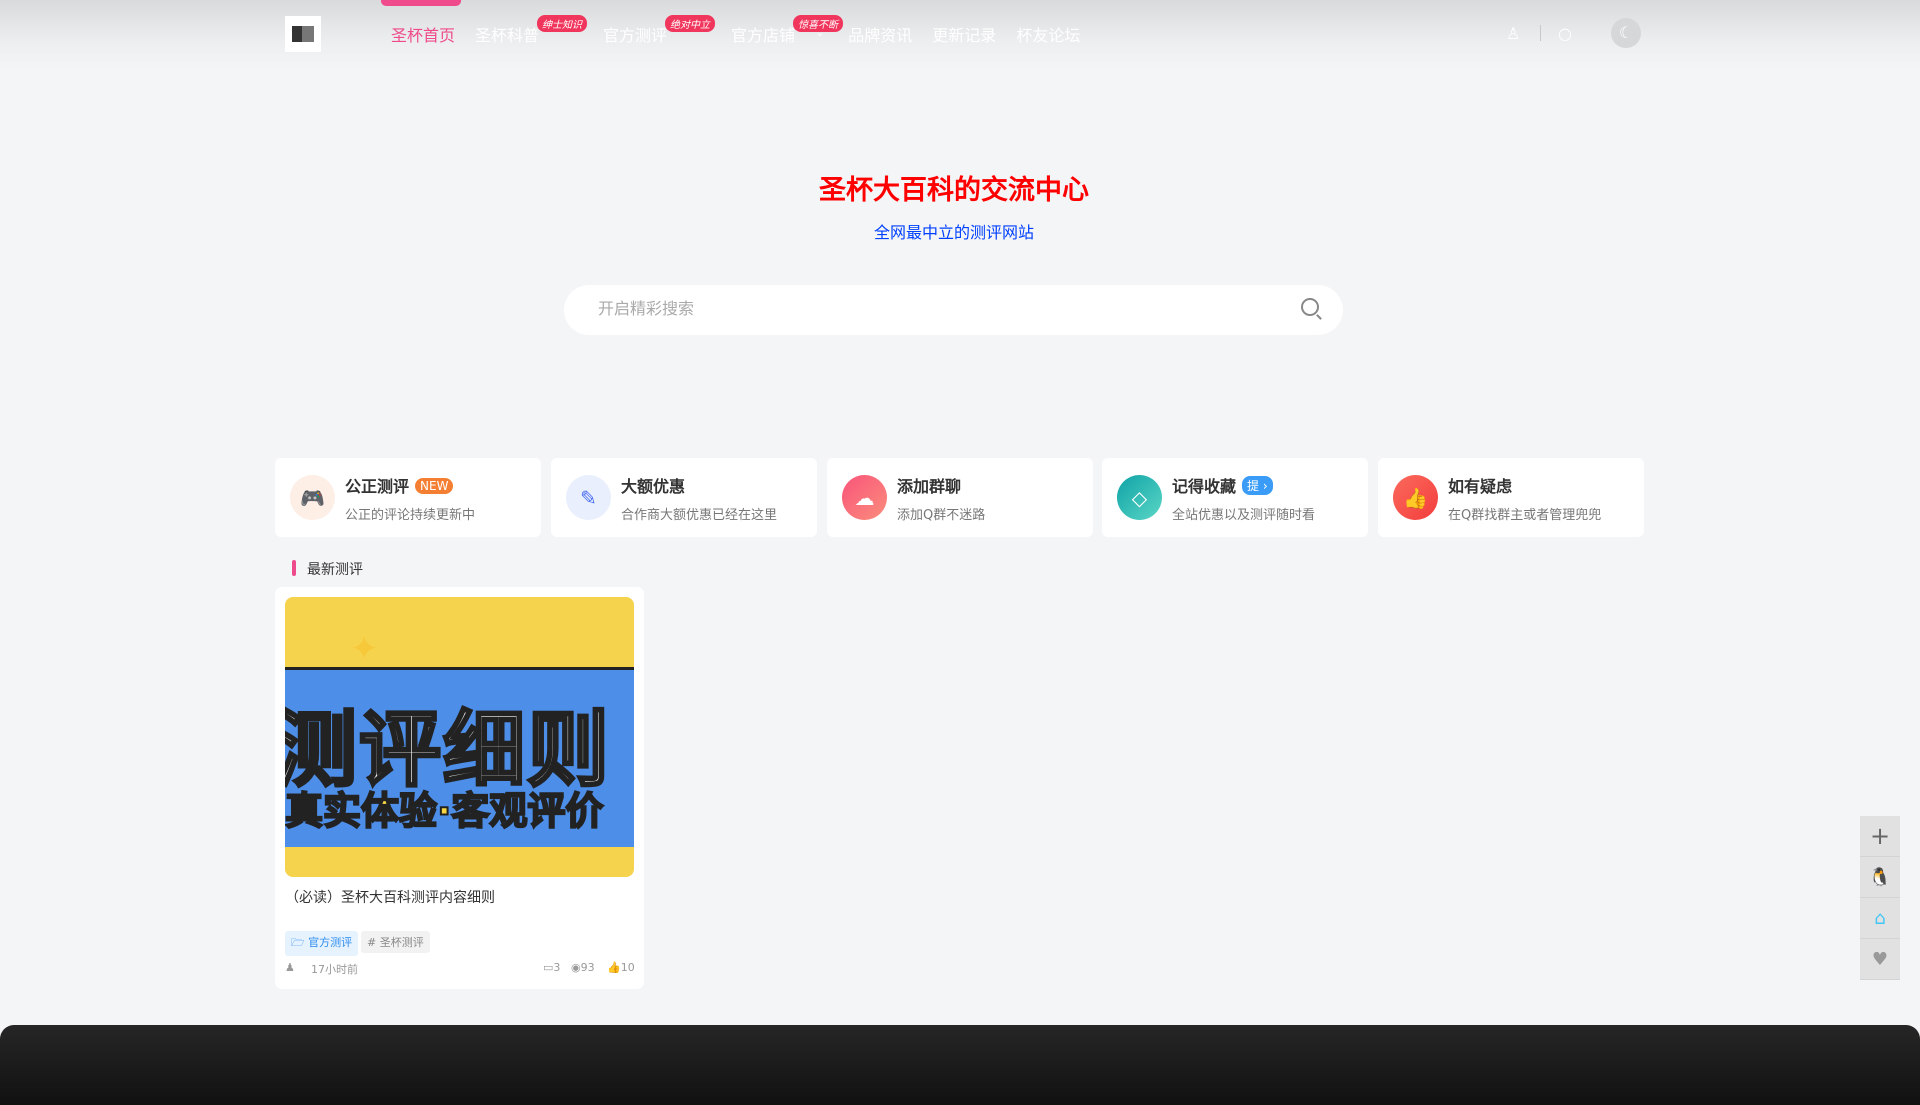 This screenshot has width=1920, height=1105. I want to click on qq-icon: 🐧, so click(1880, 877).